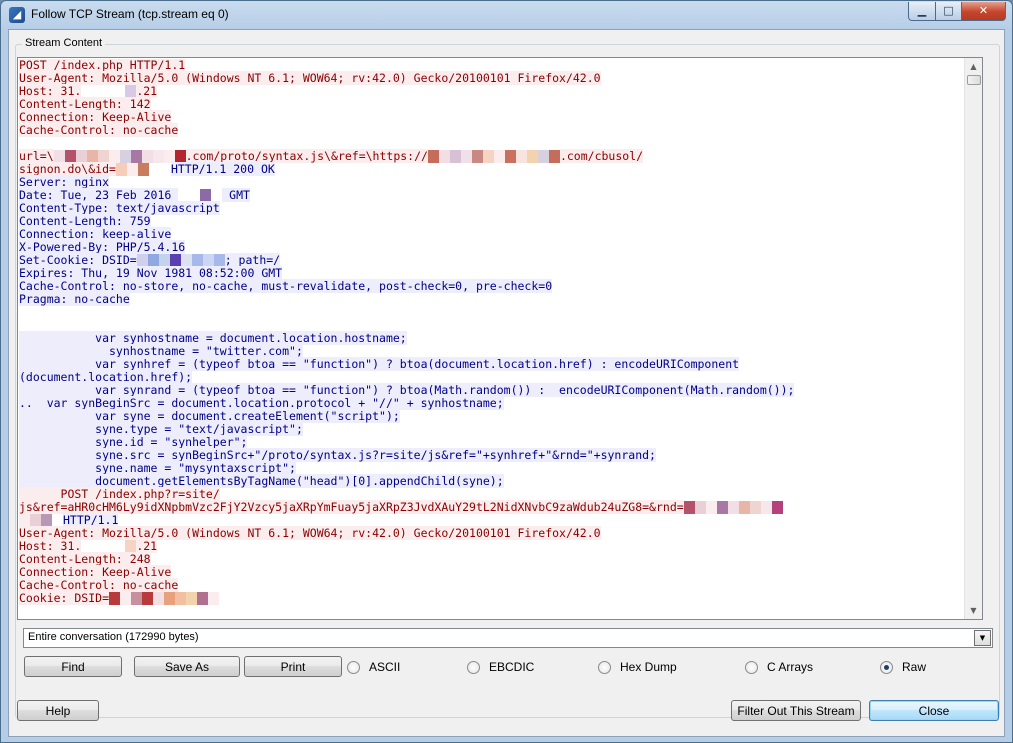 The image size is (1013, 743). I want to click on filter-out-button-label: Filter Out This Stream, so click(796, 711).